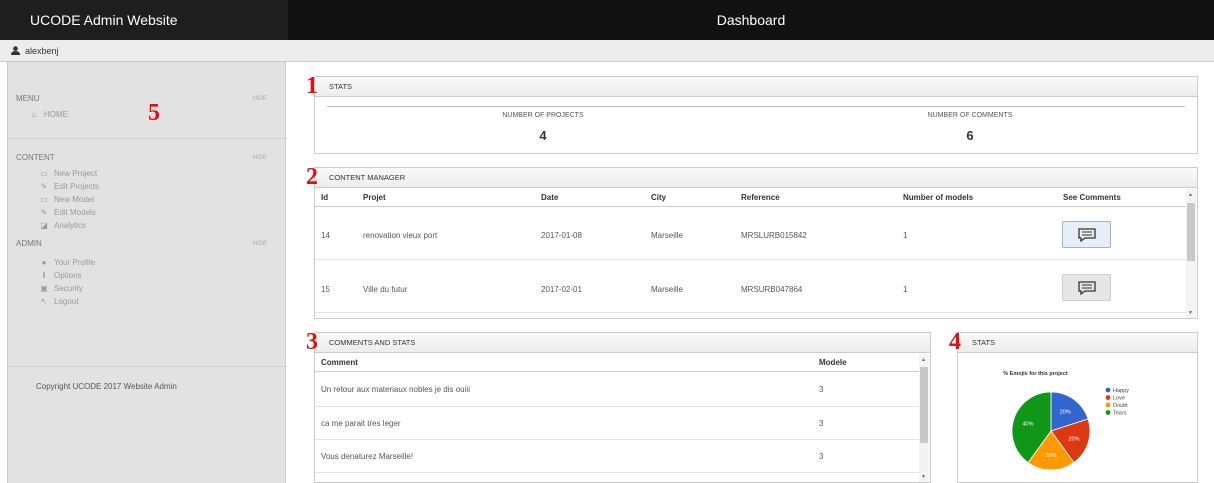 The height and width of the screenshot is (483, 1214). Describe the element at coordinates (1121, 391) in the screenshot. I see `legend-label: Happy` at that location.